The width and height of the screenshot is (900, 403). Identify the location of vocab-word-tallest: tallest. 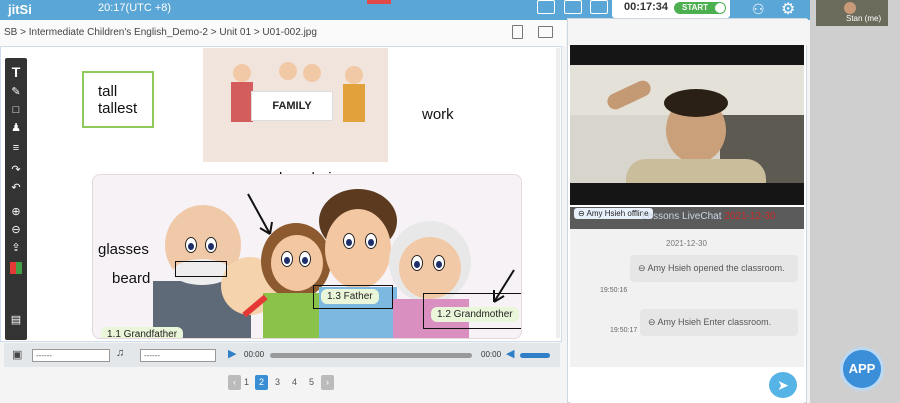
(118, 108).